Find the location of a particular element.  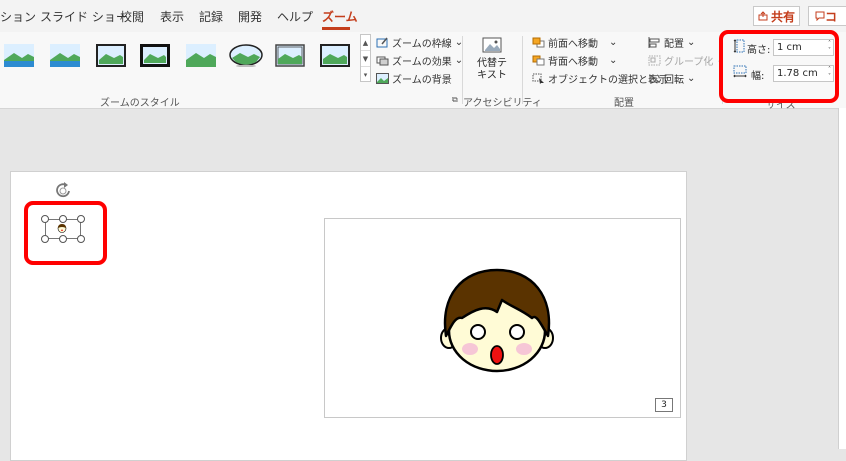

slide-number-badge: 3 is located at coordinates (664, 405).